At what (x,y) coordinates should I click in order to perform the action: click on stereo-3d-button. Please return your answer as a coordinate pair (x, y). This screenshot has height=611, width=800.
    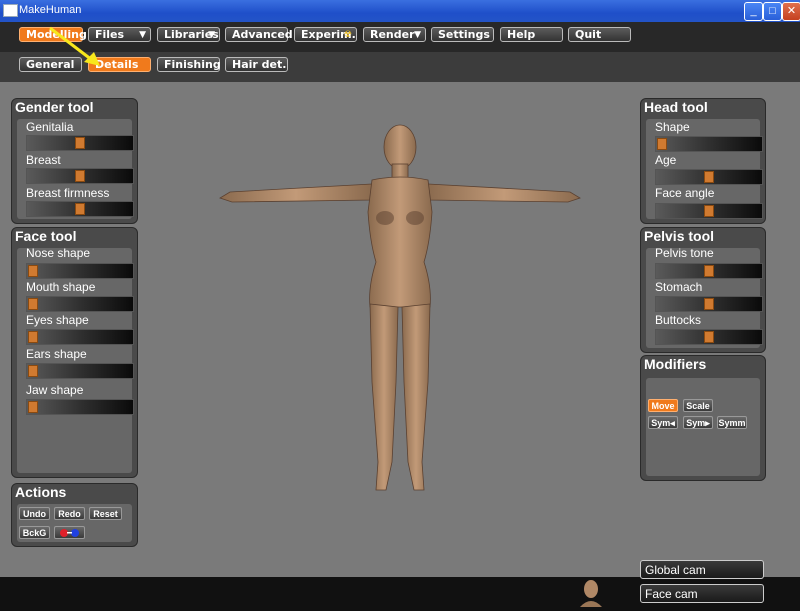
    Looking at the image, I should click on (69, 532).